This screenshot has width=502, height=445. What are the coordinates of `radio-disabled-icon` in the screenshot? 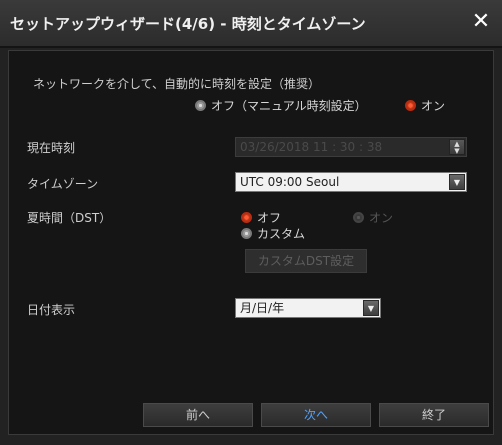 It's located at (358, 217).